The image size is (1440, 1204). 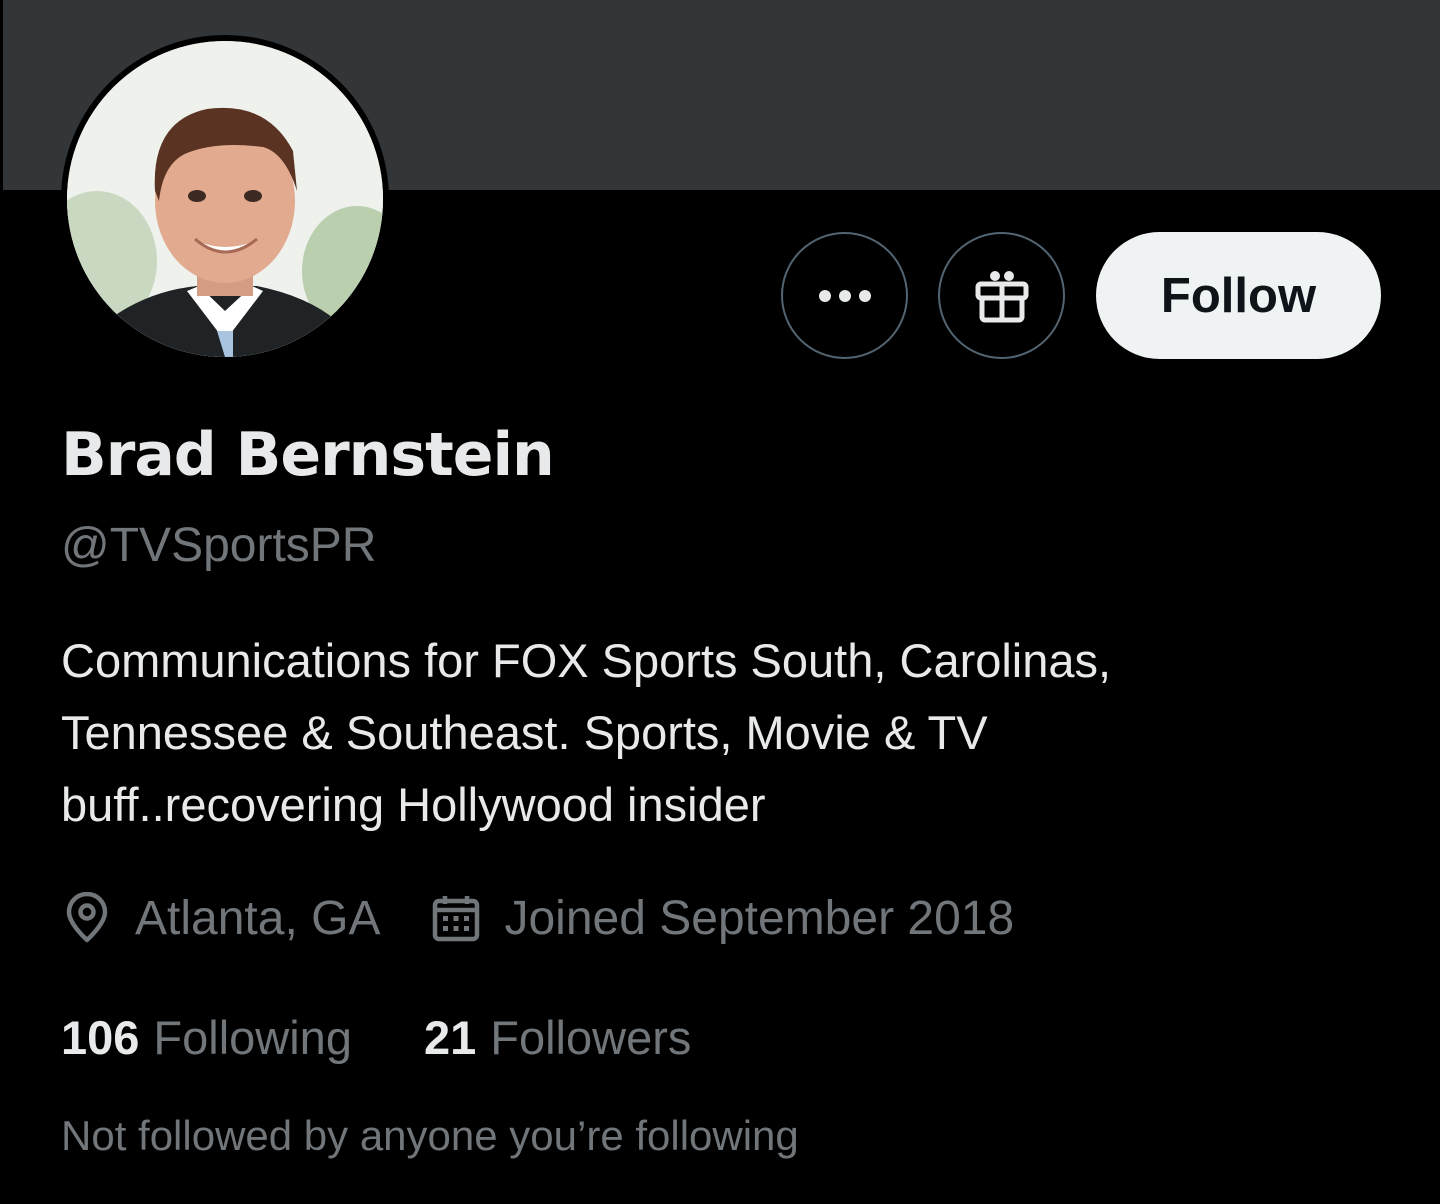 What do you see at coordinates (1238, 295) in the screenshot?
I see `follow-button: Follow` at bounding box center [1238, 295].